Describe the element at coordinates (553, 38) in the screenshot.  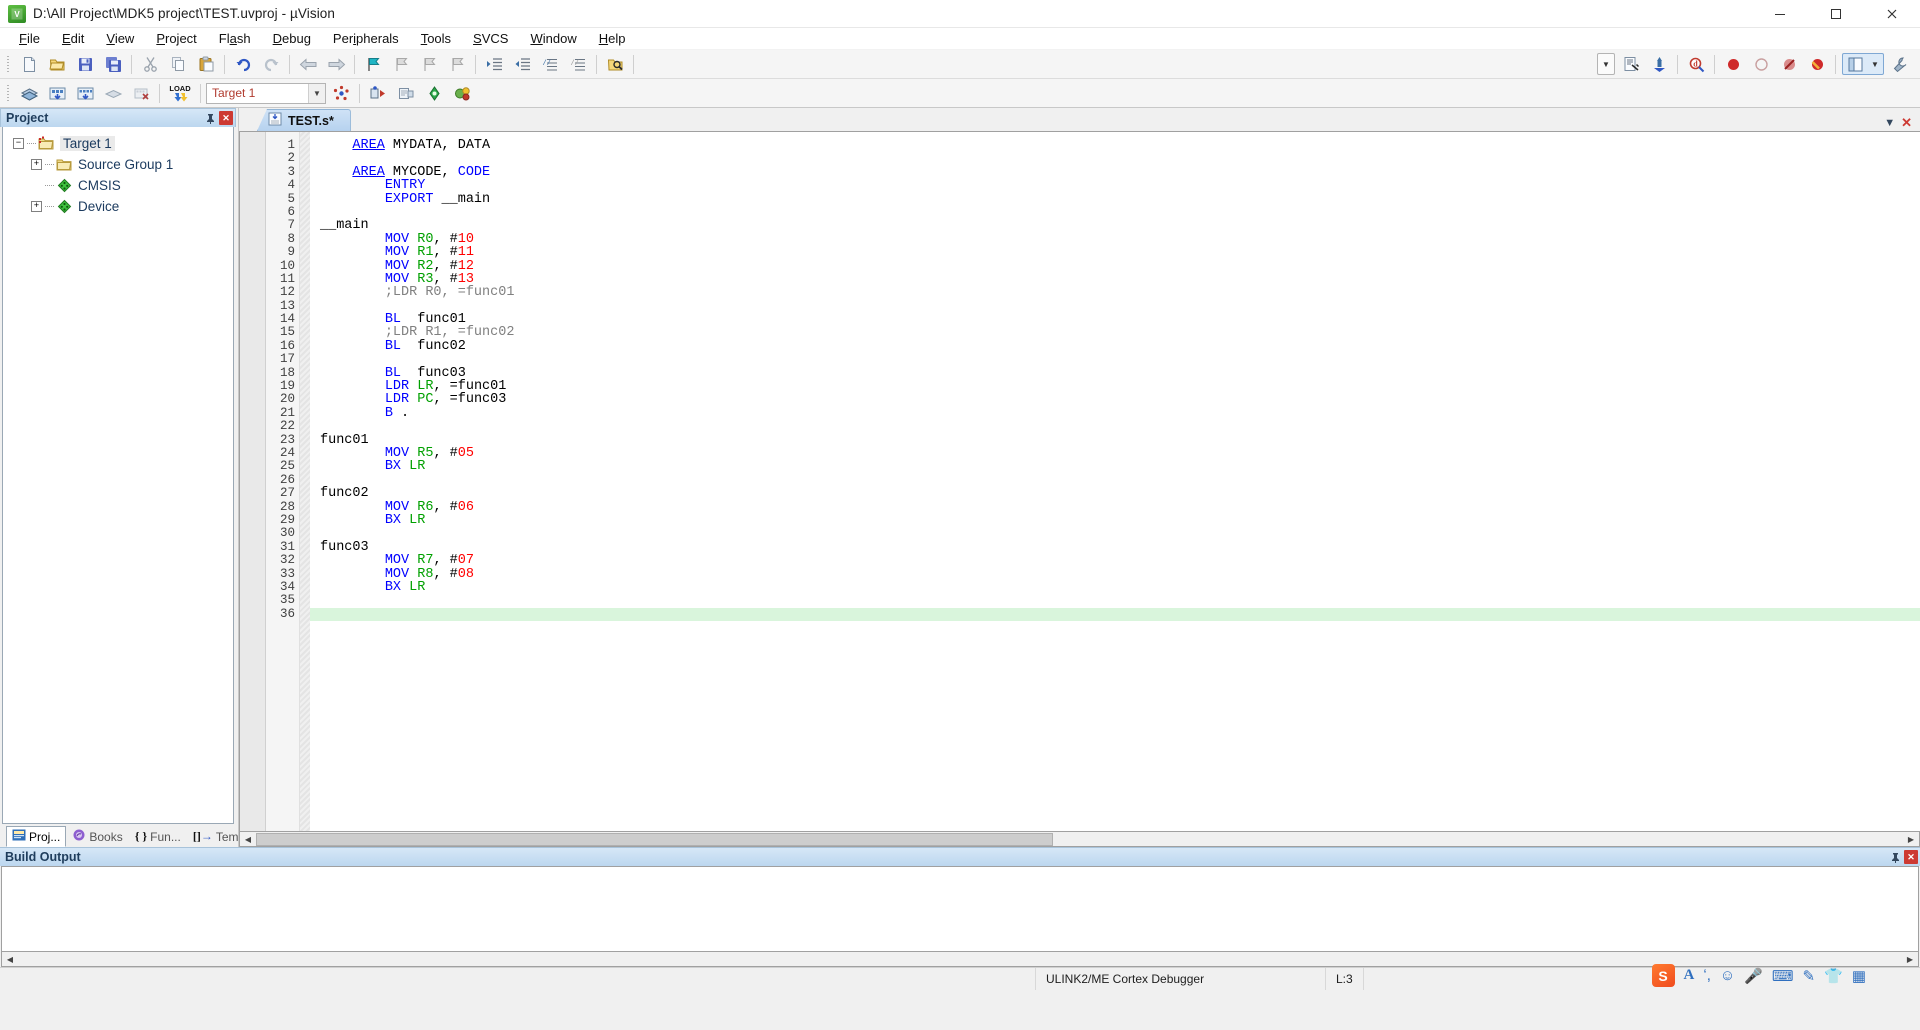
I see `menu-window: Window` at that location.